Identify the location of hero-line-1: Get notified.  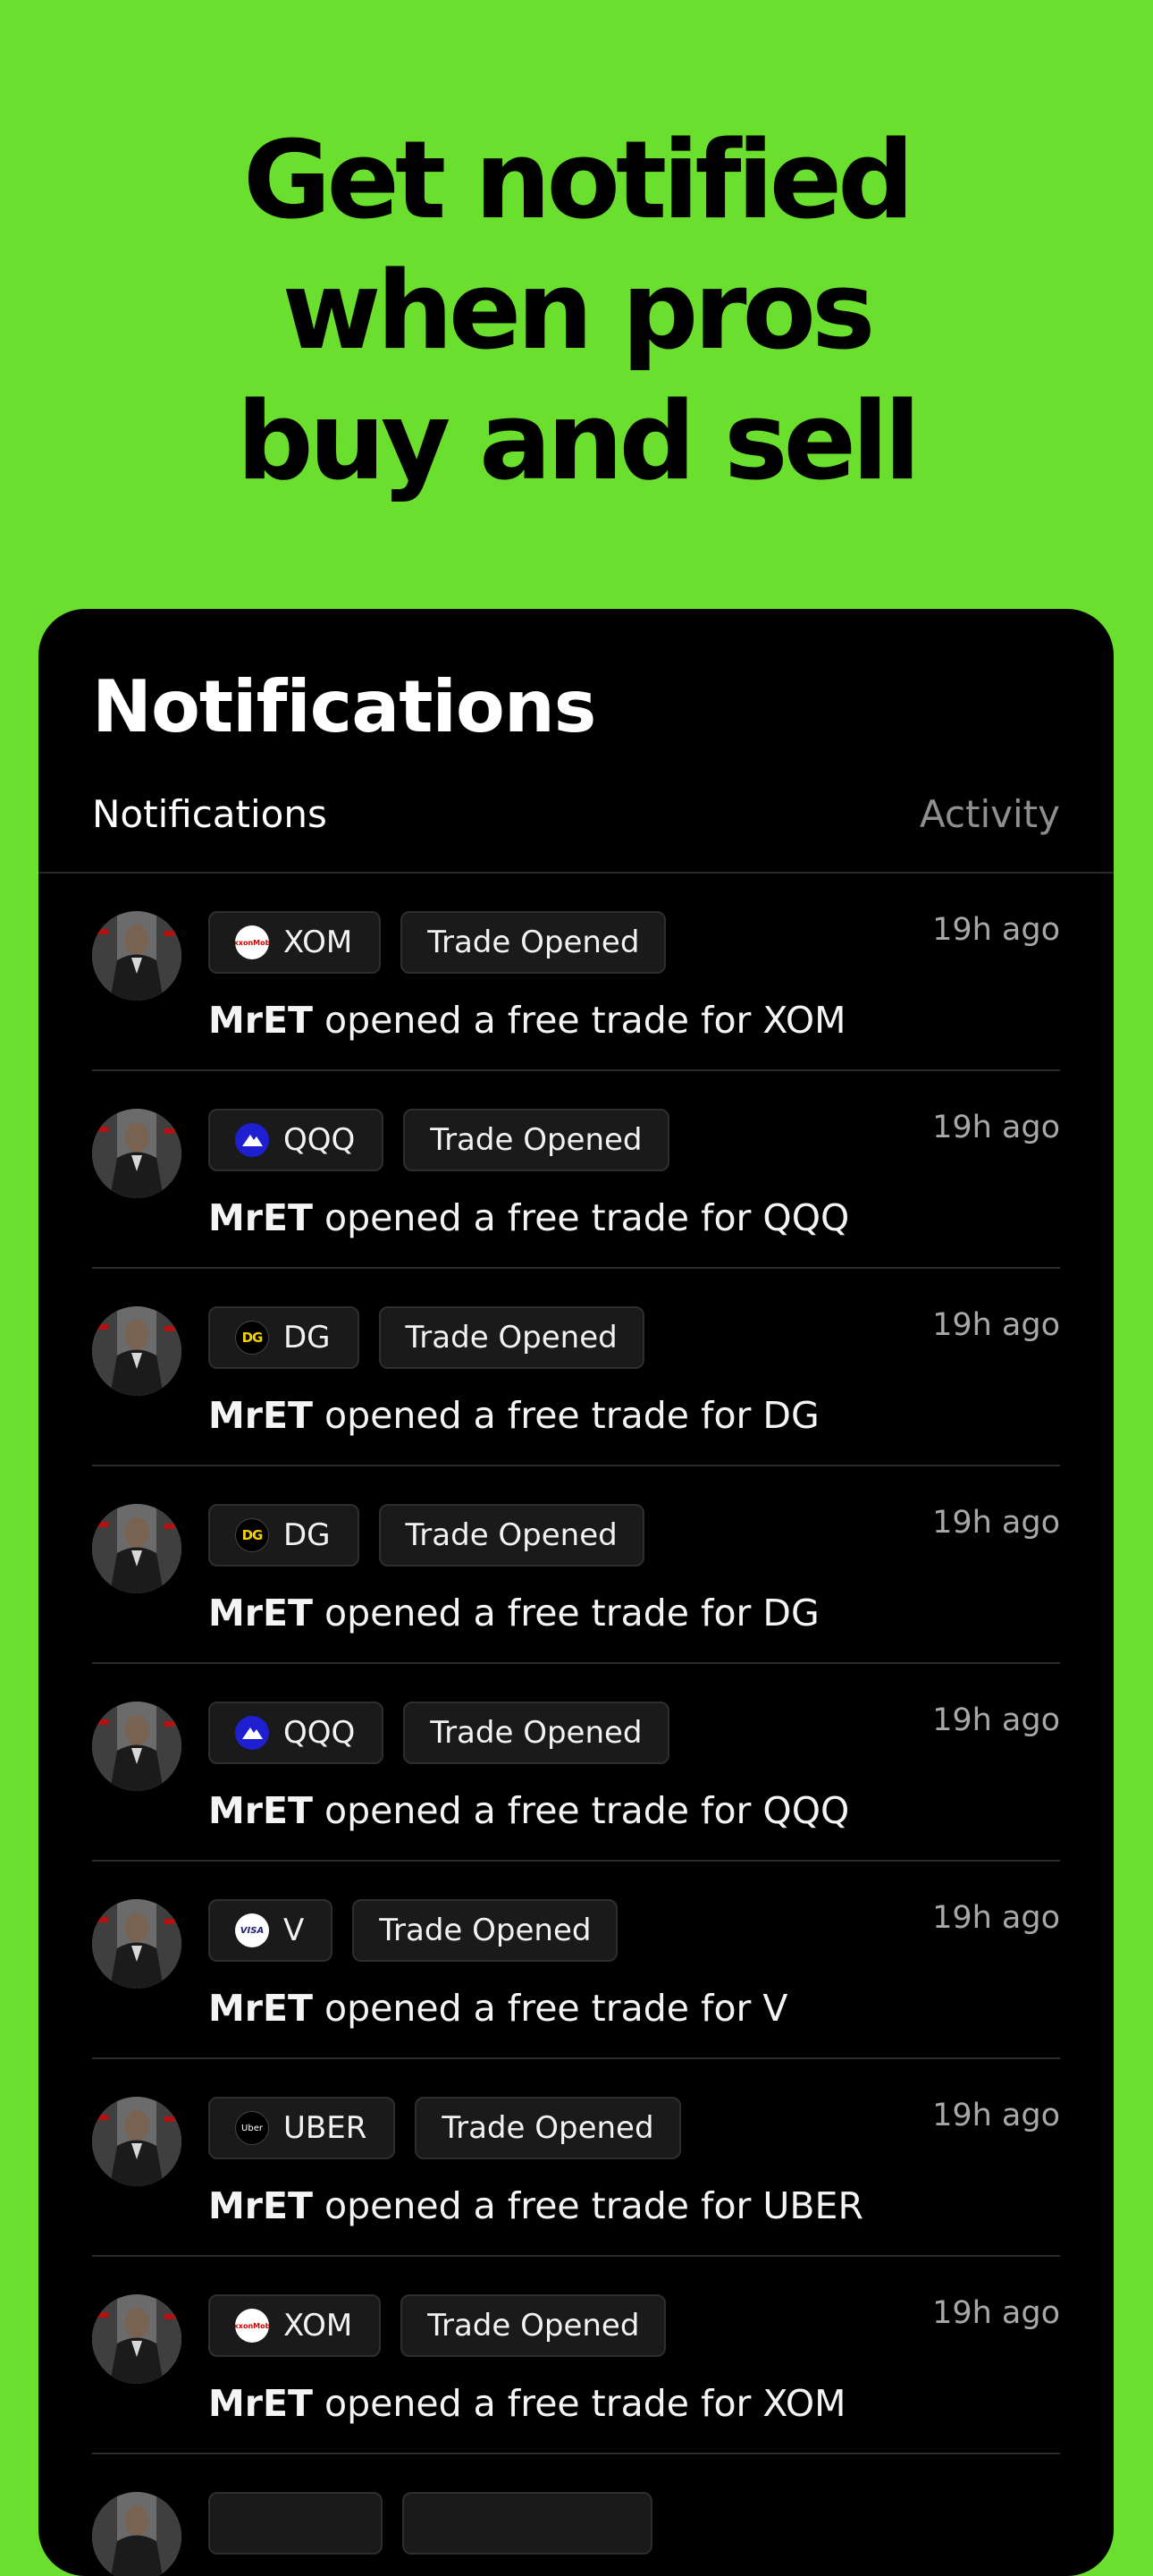
(578, 181).